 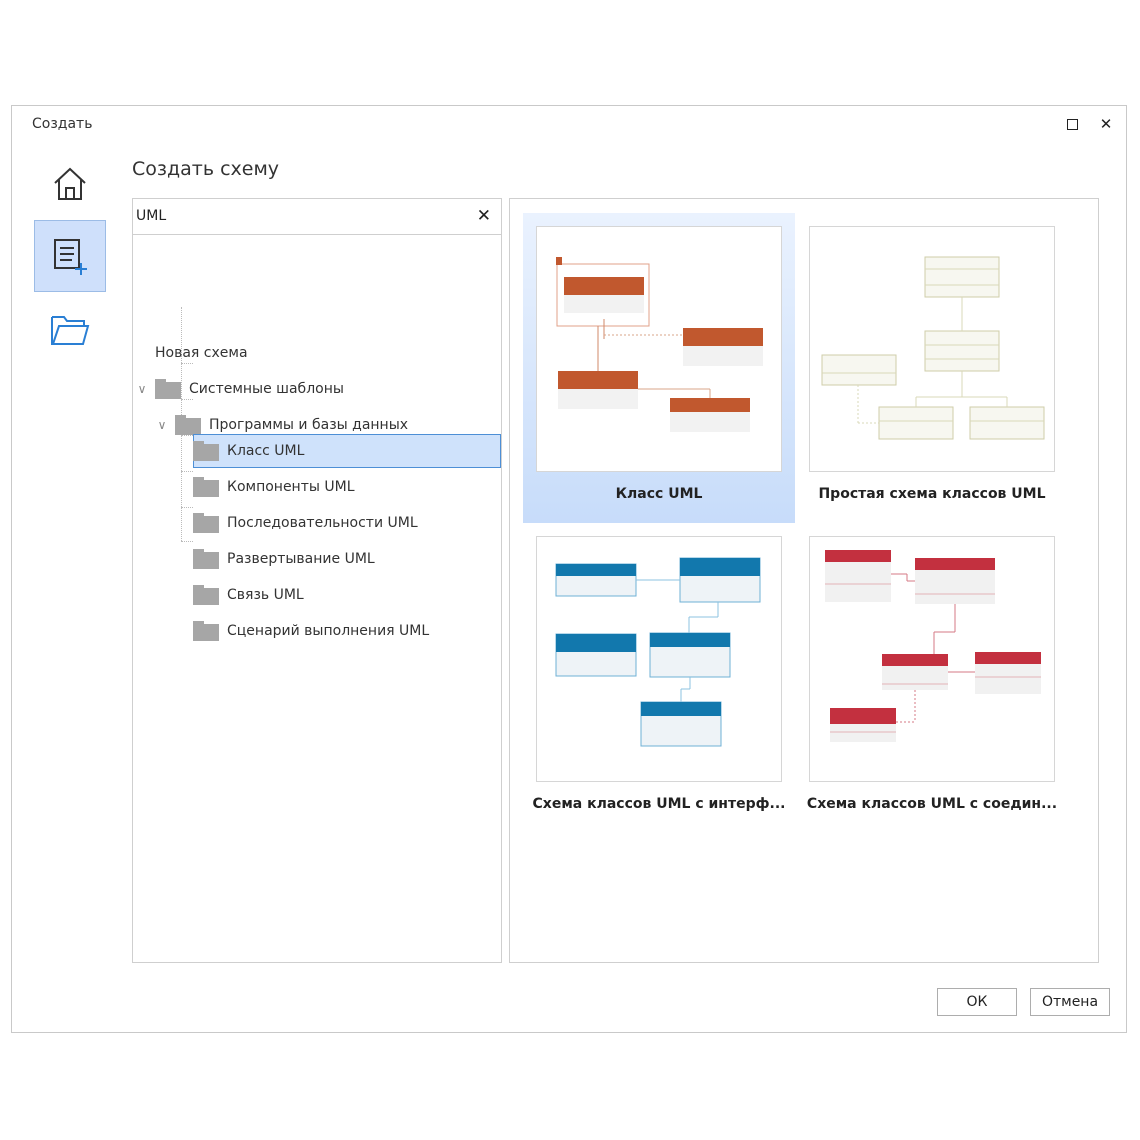 I want to click on maximize-icon, so click(x=1072, y=124).